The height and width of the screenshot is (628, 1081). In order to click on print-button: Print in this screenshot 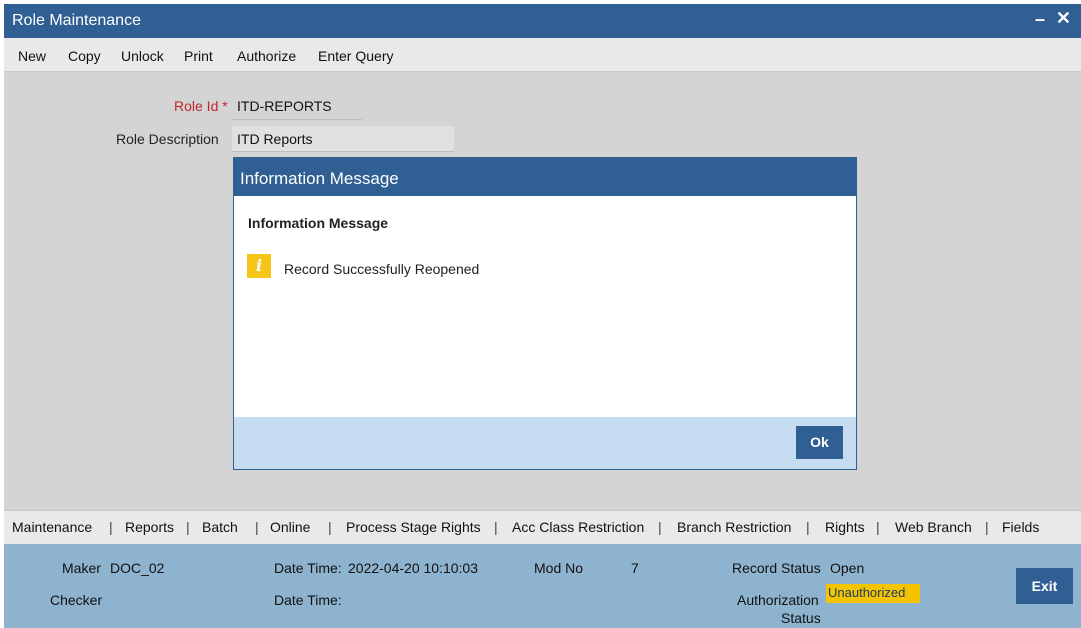, I will do `click(198, 56)`.